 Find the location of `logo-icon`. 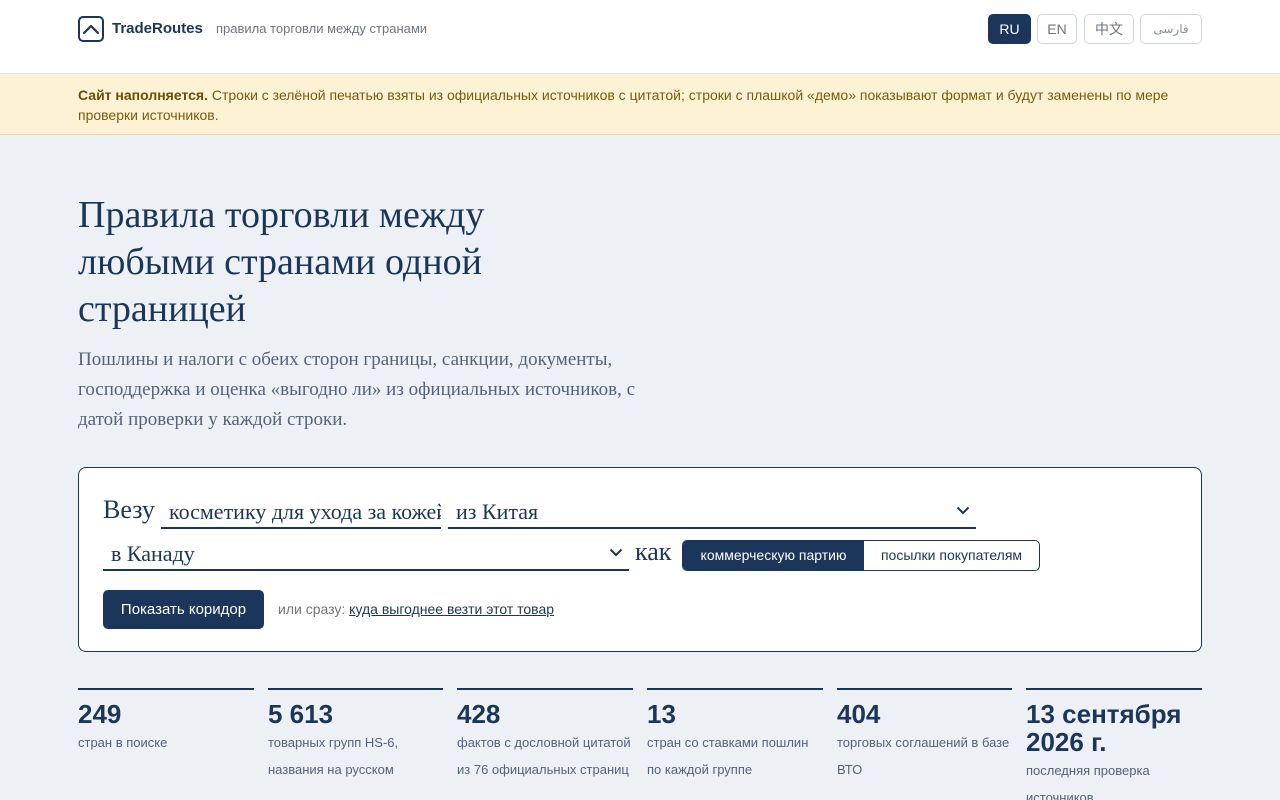

logo-icon is located at coordinates (91, 29).